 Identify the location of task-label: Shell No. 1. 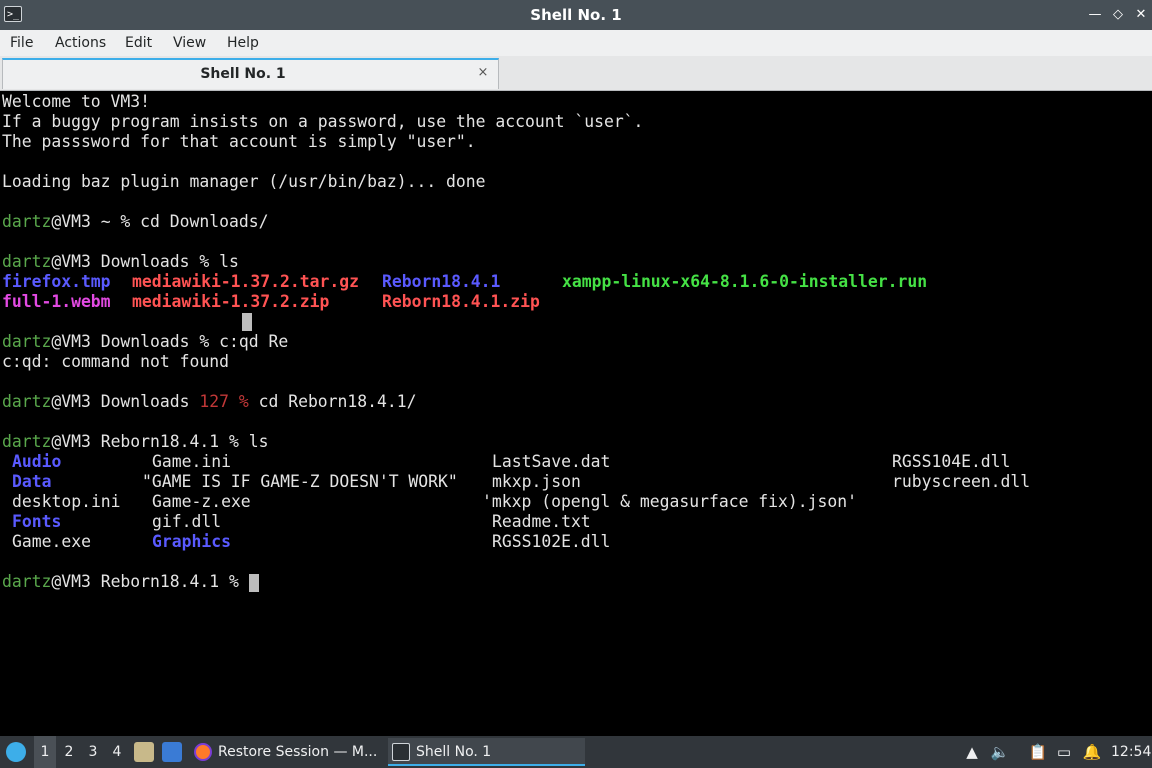
(454, 752).